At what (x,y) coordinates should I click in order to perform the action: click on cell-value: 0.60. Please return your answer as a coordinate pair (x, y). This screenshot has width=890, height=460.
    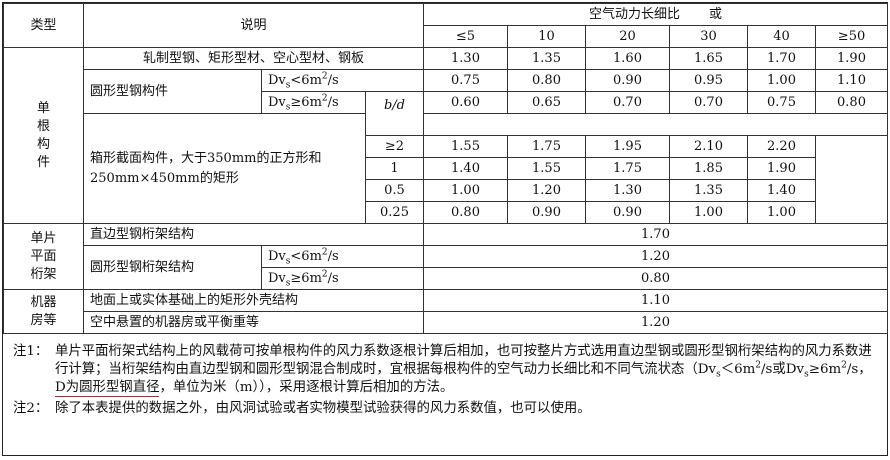
    Looking at the image, I should click on (465, 102).